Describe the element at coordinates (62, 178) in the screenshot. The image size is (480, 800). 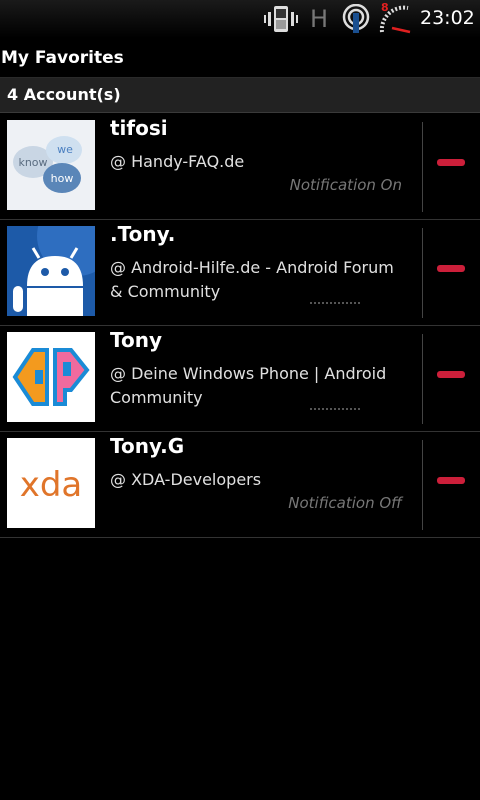
I see `thumb-word-how: how` at that location.